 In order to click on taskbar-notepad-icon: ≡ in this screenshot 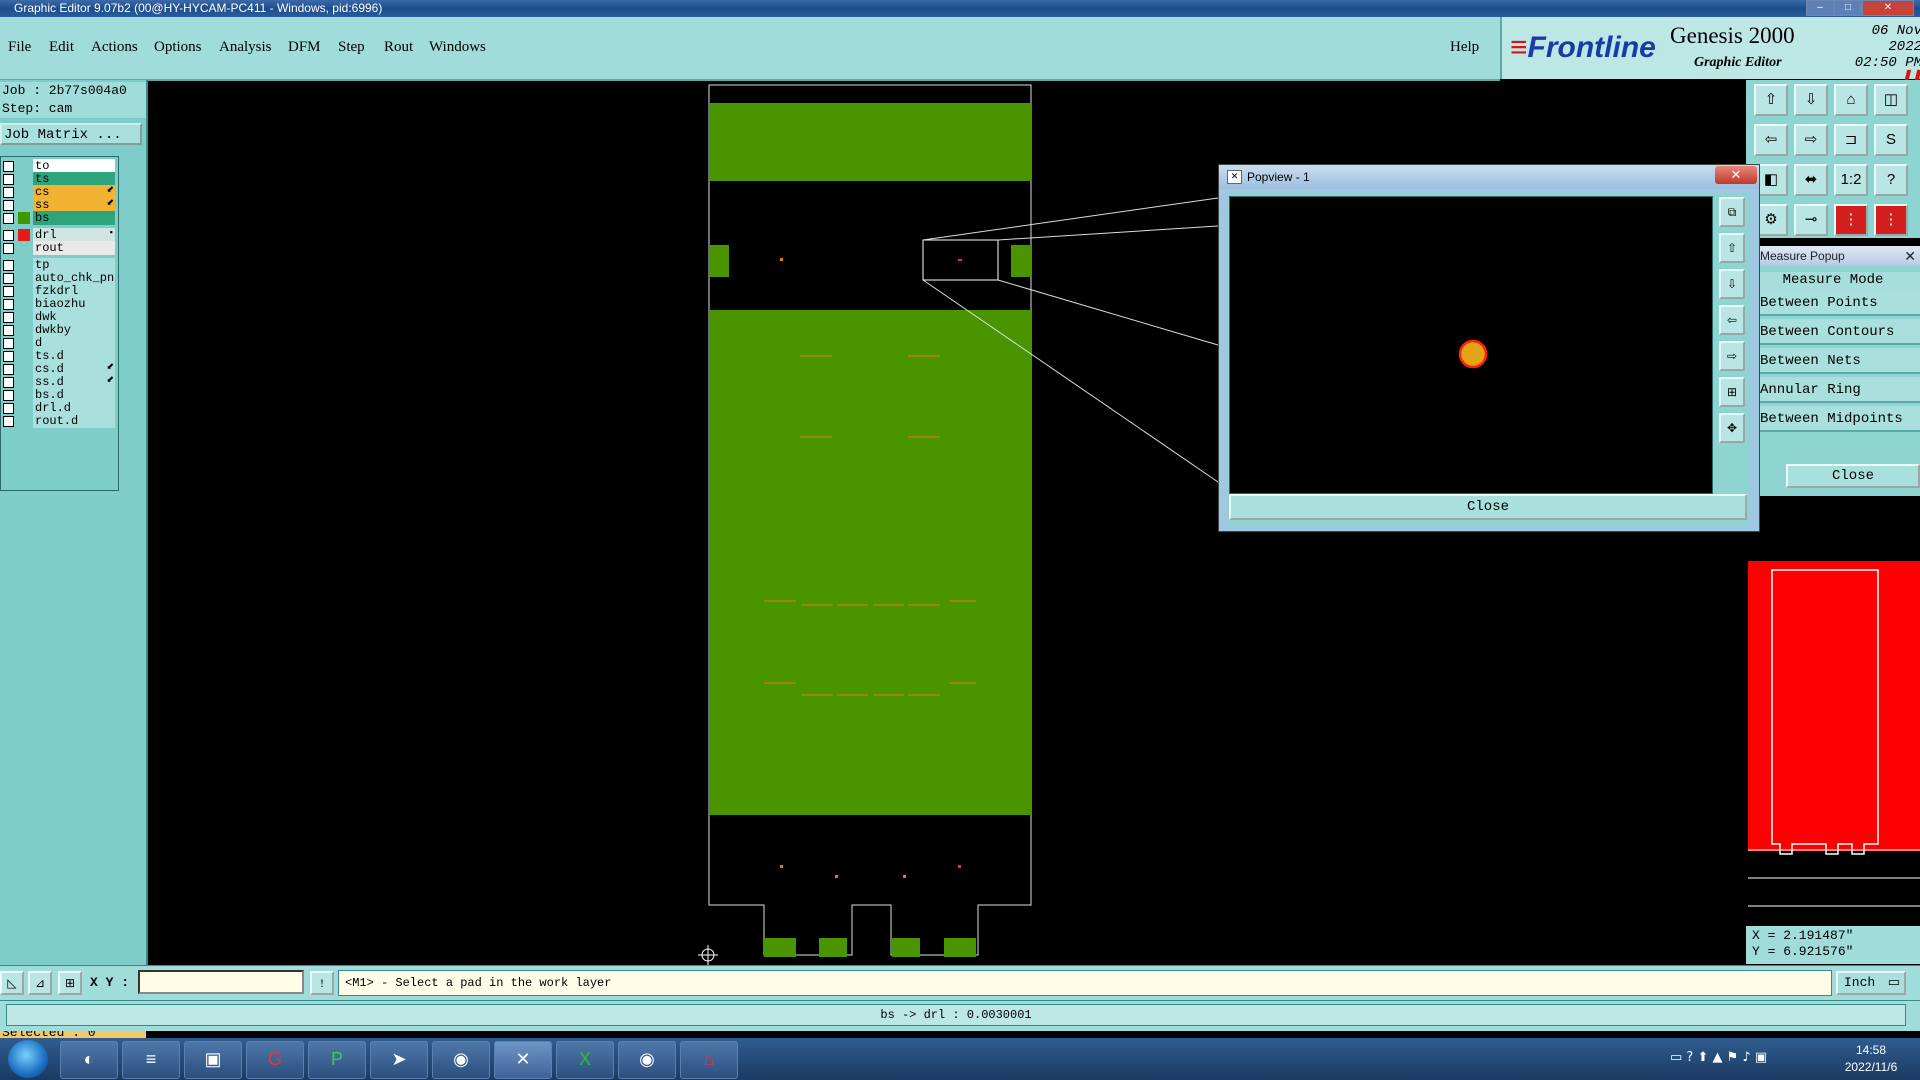, I will do `click(151, 1060)`.